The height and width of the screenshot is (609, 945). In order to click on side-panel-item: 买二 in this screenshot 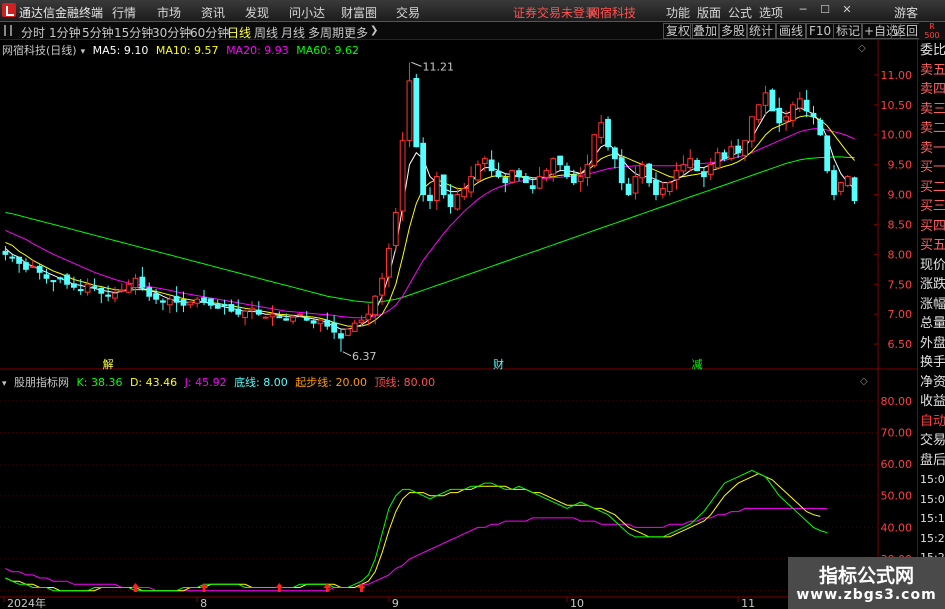, I will do `click(932, 188)`.